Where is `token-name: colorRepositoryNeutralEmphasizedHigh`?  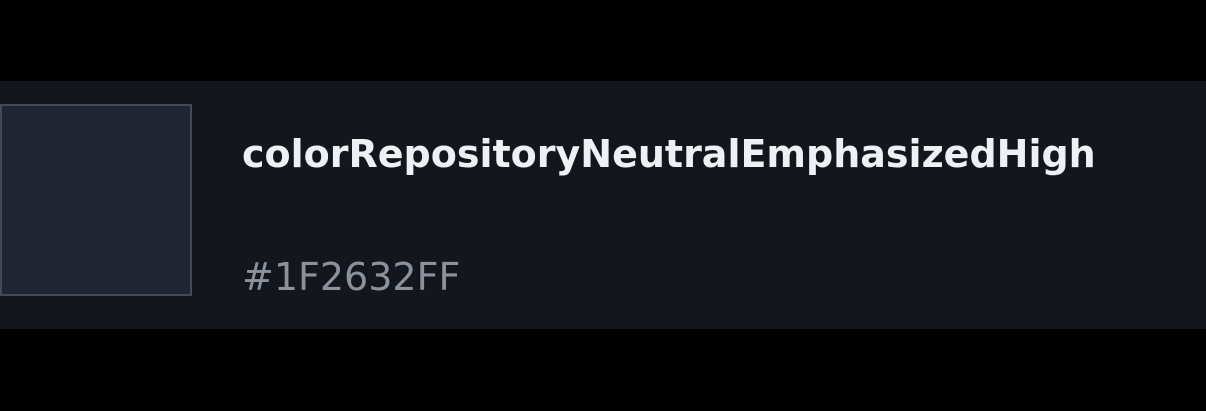 token-name: colorRepositoryNeutralEmphasizedHigh is located at coordinates (669, 154).